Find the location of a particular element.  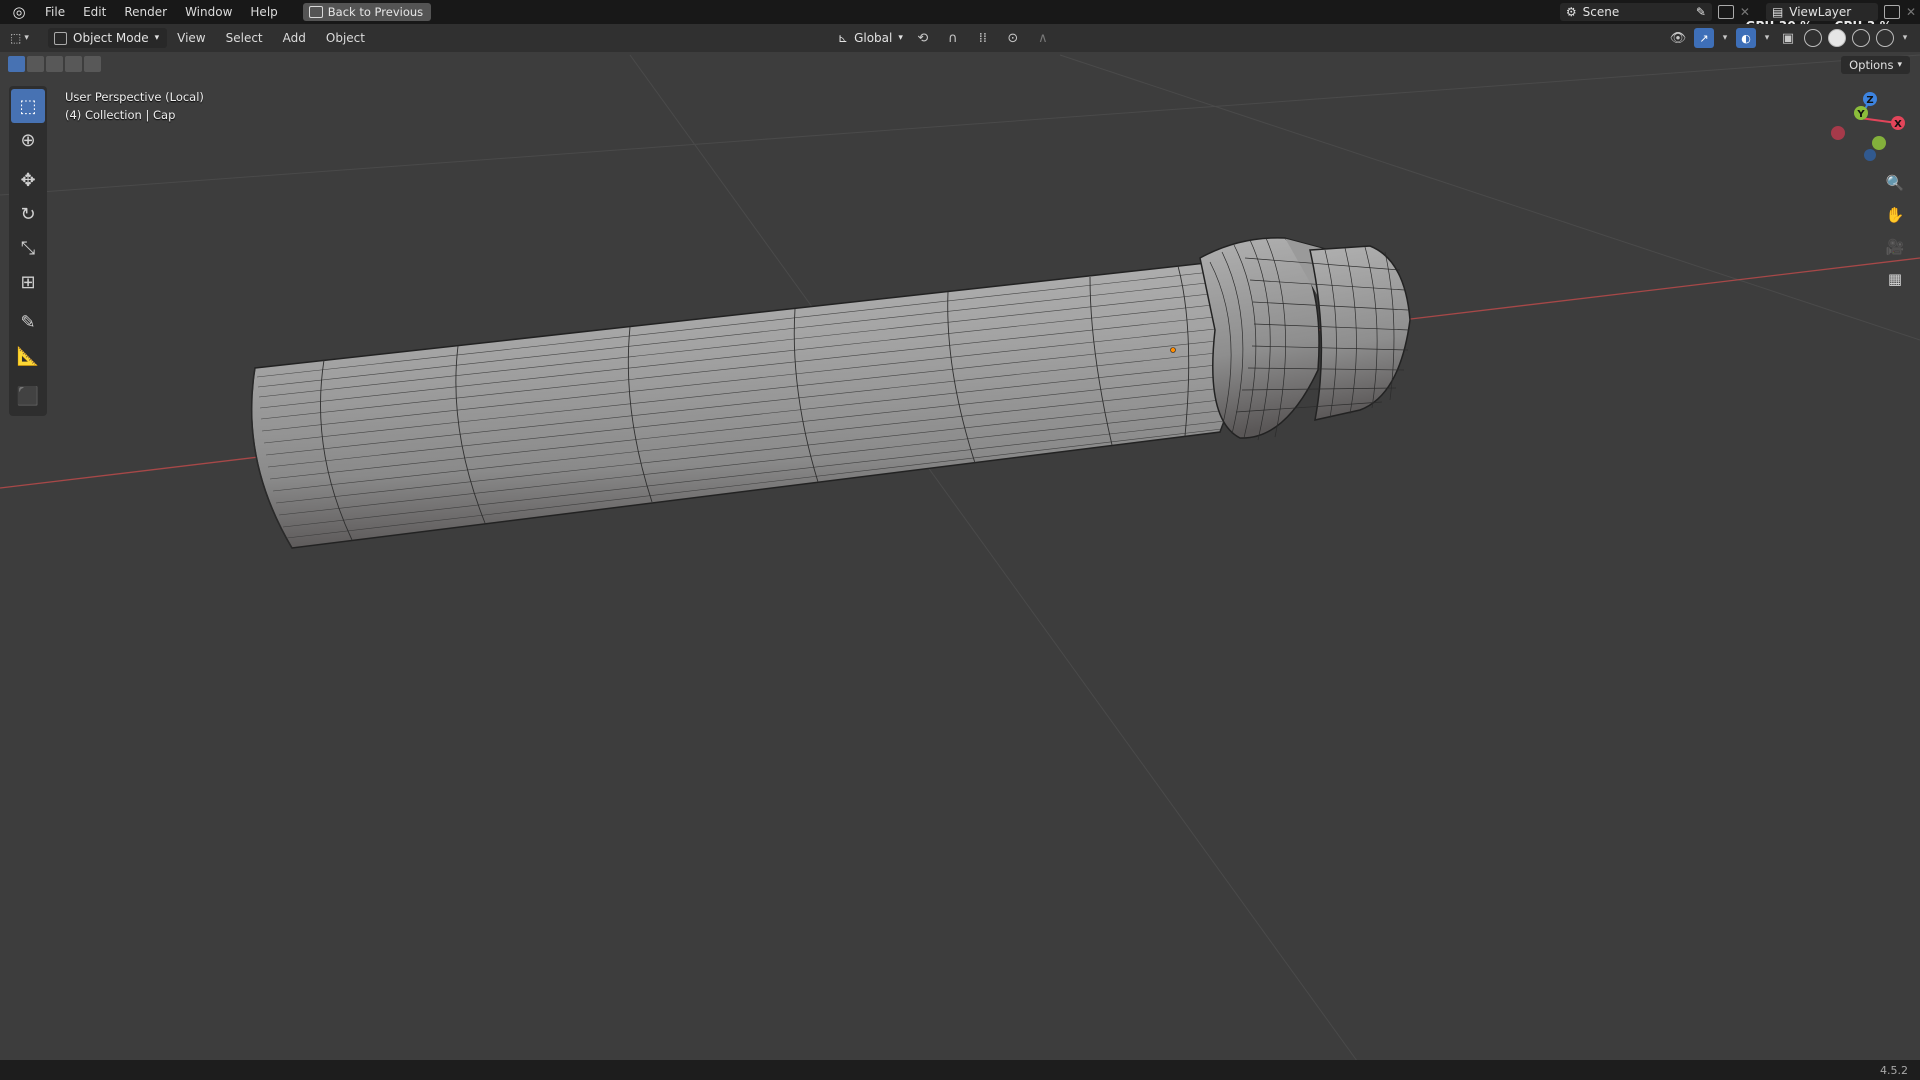

view-layer-icon: ▤ is located at coordinates (1777, 12).